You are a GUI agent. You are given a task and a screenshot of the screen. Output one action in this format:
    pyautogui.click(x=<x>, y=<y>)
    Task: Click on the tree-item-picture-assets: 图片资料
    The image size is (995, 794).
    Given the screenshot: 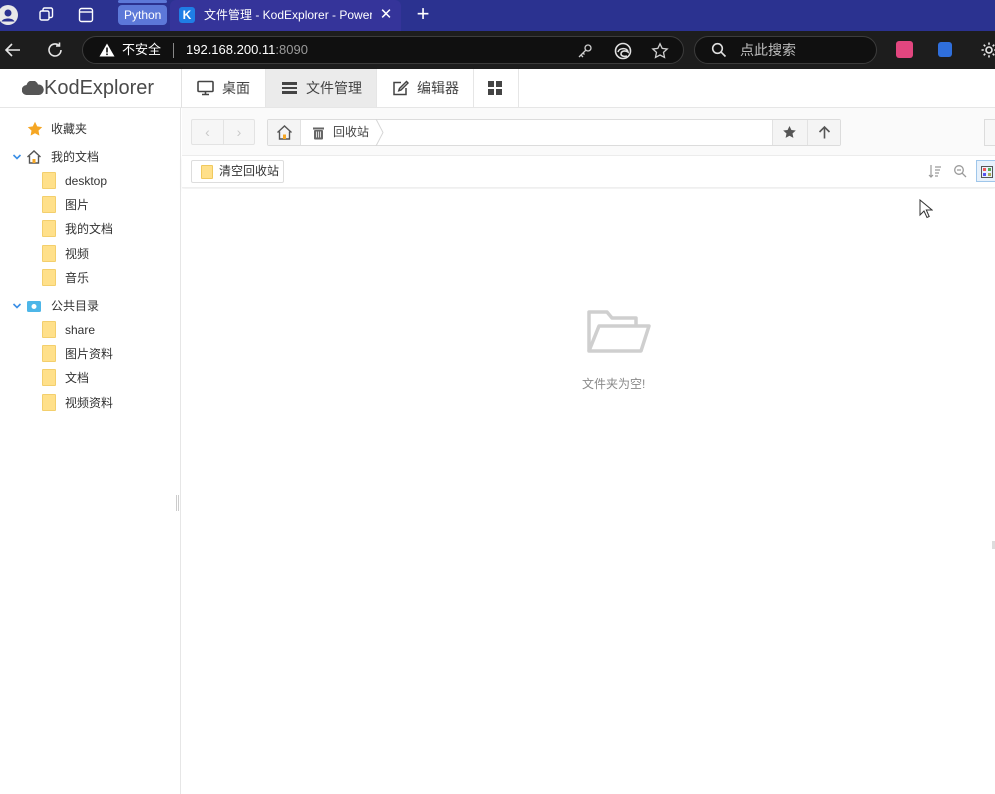 What is the action you would take?
    pyautogui.click(x=90, y=354)
    